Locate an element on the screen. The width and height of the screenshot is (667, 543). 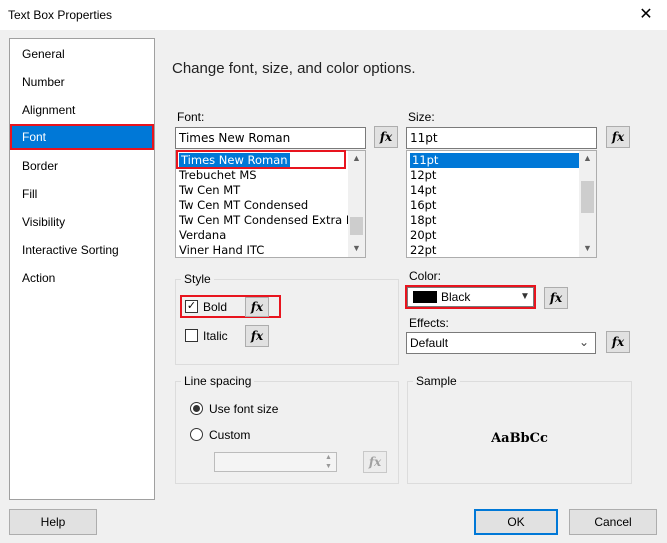
size-list: 11pt 12pt 14pt 16pt 18pt 20pt 22pt ▲ ▼ is located at coordinates (501, 204).